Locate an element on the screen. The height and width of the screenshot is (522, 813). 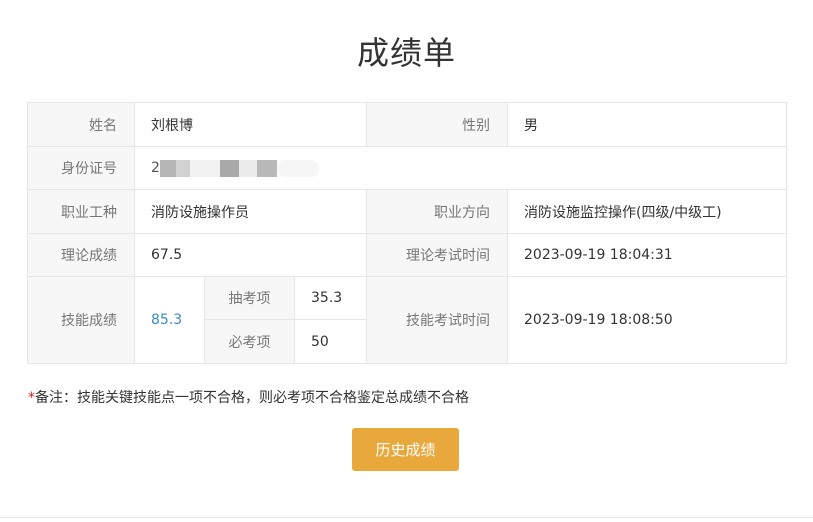
required-items-value: 50 is located at coordinates (331, 341).